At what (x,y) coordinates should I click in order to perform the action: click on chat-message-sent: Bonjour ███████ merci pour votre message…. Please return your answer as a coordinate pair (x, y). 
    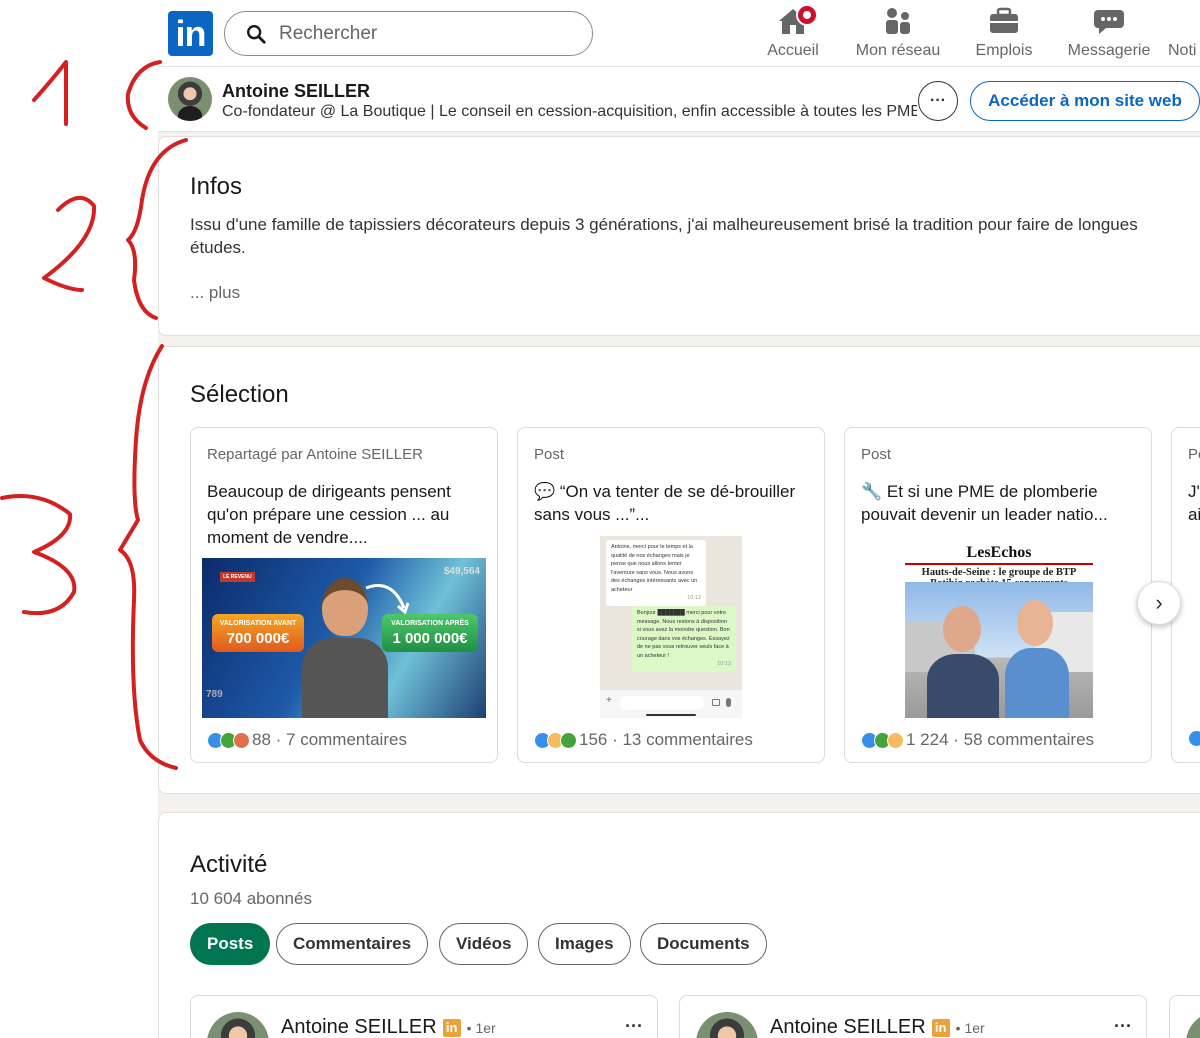
    Looking at the image, I should click on (684, 639).